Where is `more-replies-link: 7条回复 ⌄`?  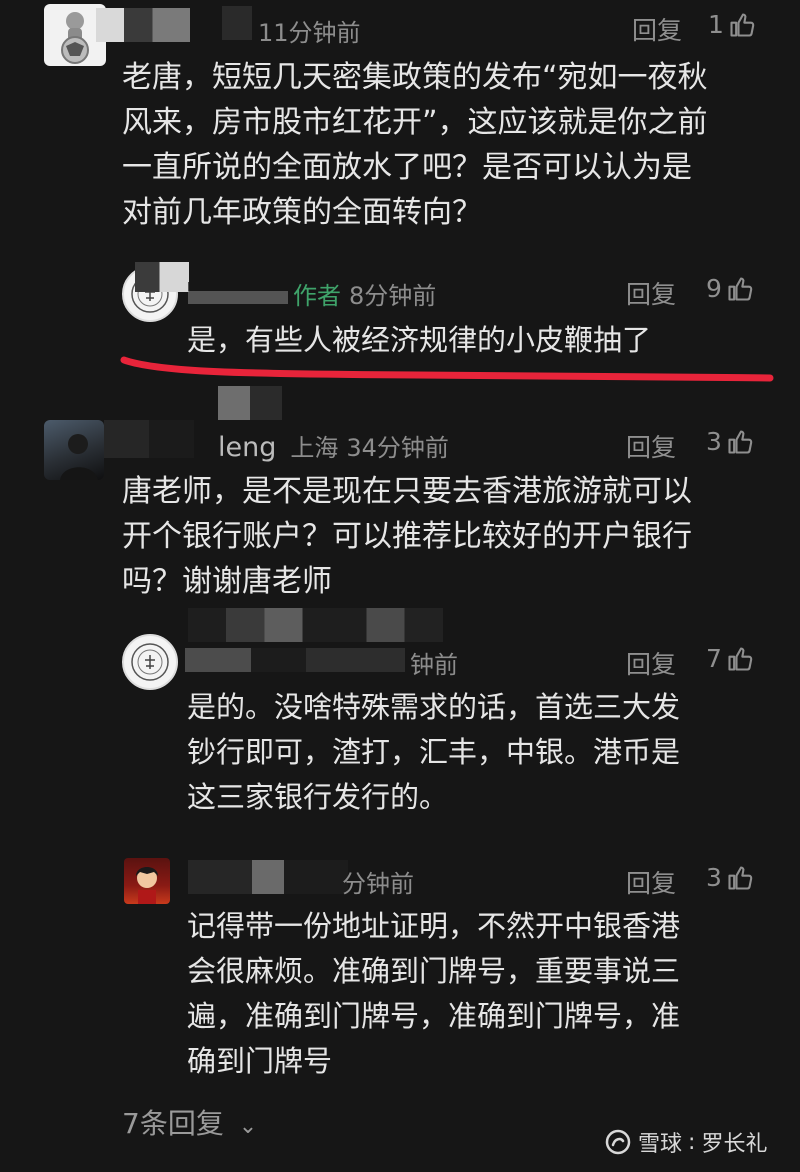 more-replies-link: 7条回复 ⌄ is located at coordinates (189, 1122).